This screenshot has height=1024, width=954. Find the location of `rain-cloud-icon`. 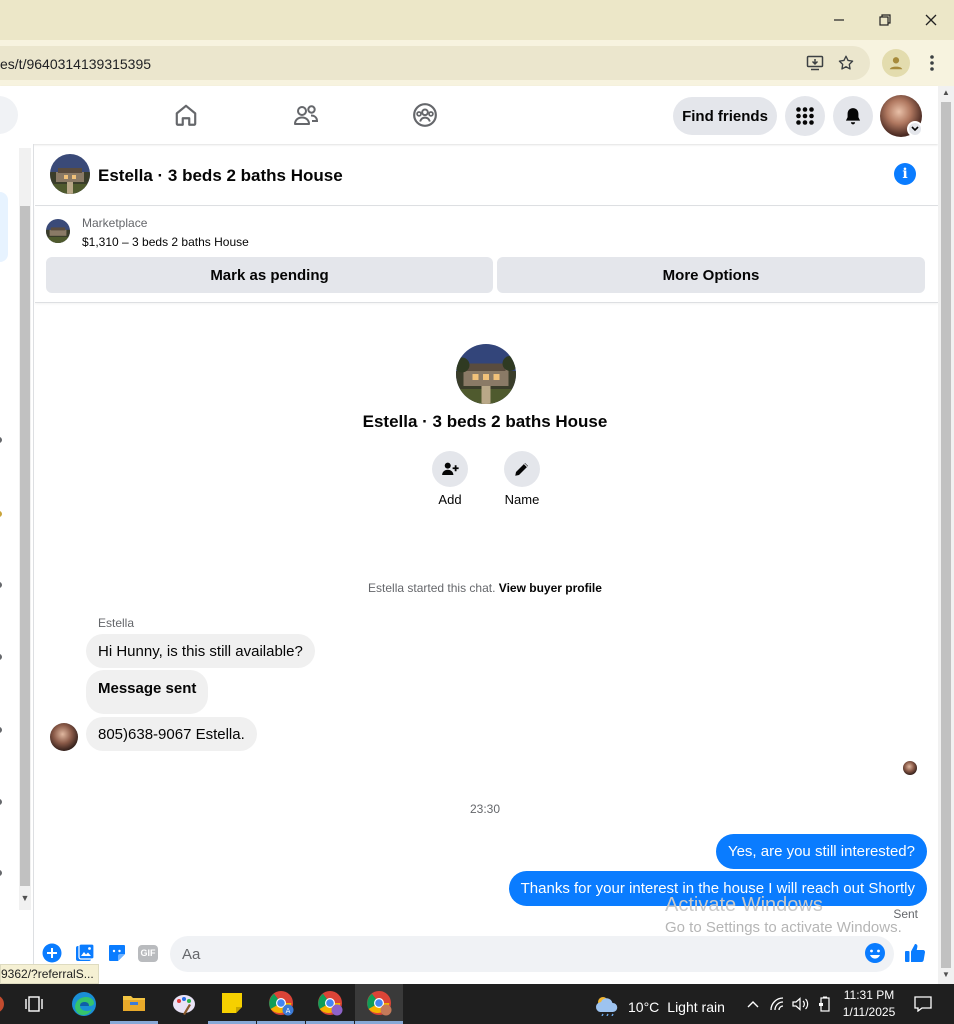

rain-cloud-icon is located at coordinates (607, 1006).